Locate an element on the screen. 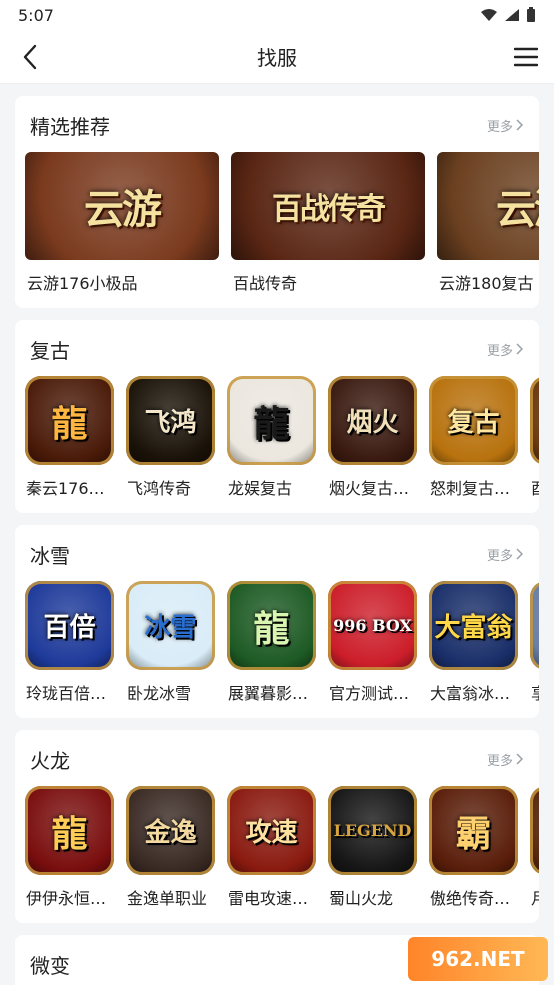 The image size is (554, 985). game-name: 月 is located at coordinates (534, 897).